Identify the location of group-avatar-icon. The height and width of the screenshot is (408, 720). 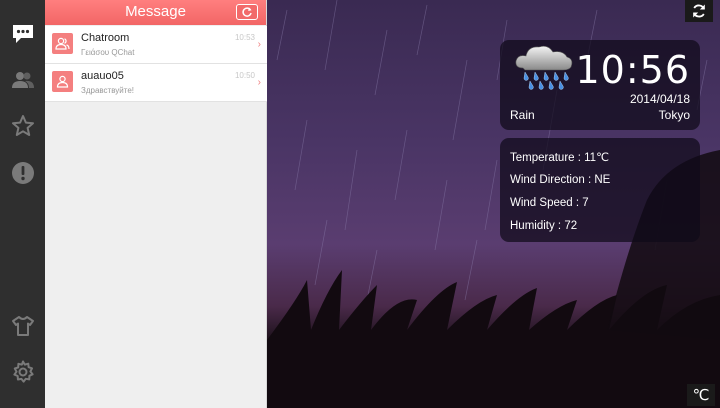
(62, 43).